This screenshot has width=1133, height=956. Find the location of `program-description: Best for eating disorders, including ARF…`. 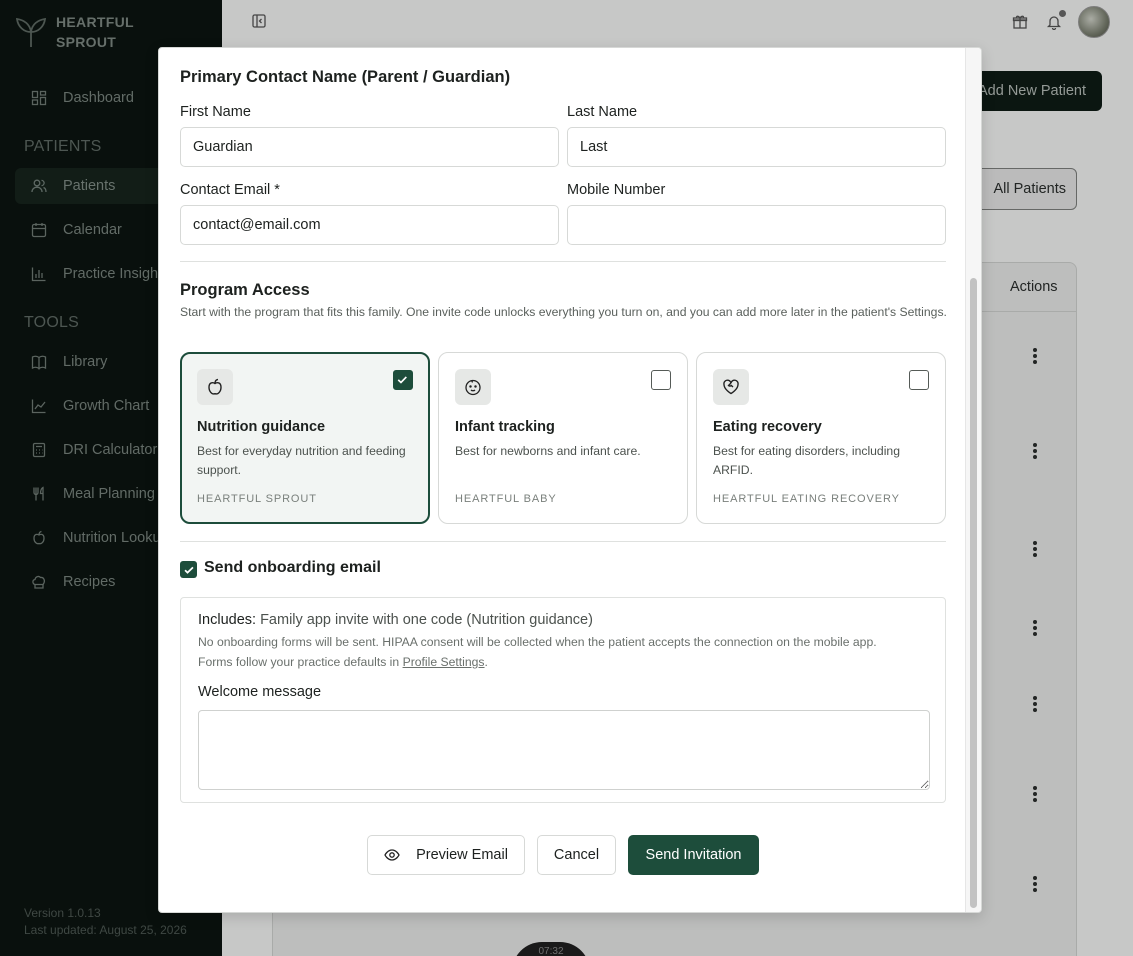

program-description: Best for eating disorders, including ARF… is located at coordinates (806, 460).